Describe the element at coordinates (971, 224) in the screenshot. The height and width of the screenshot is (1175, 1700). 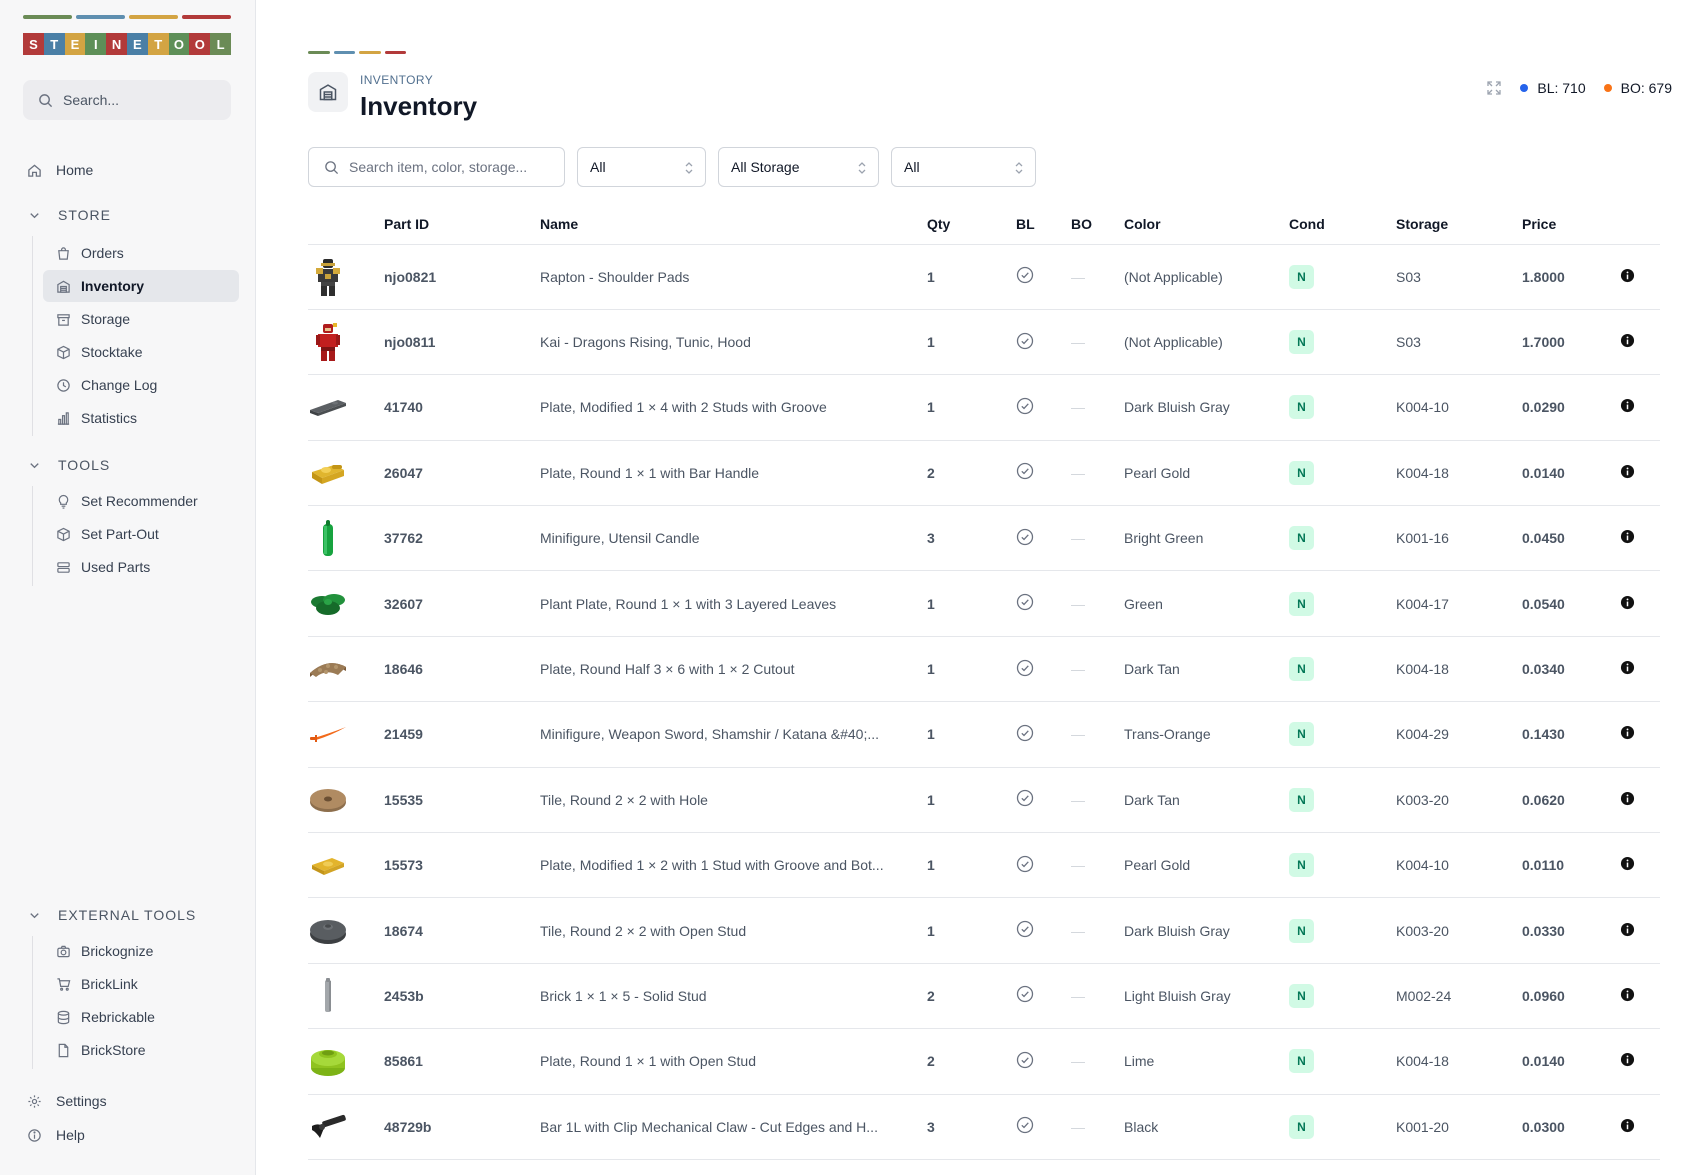
I see `col-qty: Qty` at that location.